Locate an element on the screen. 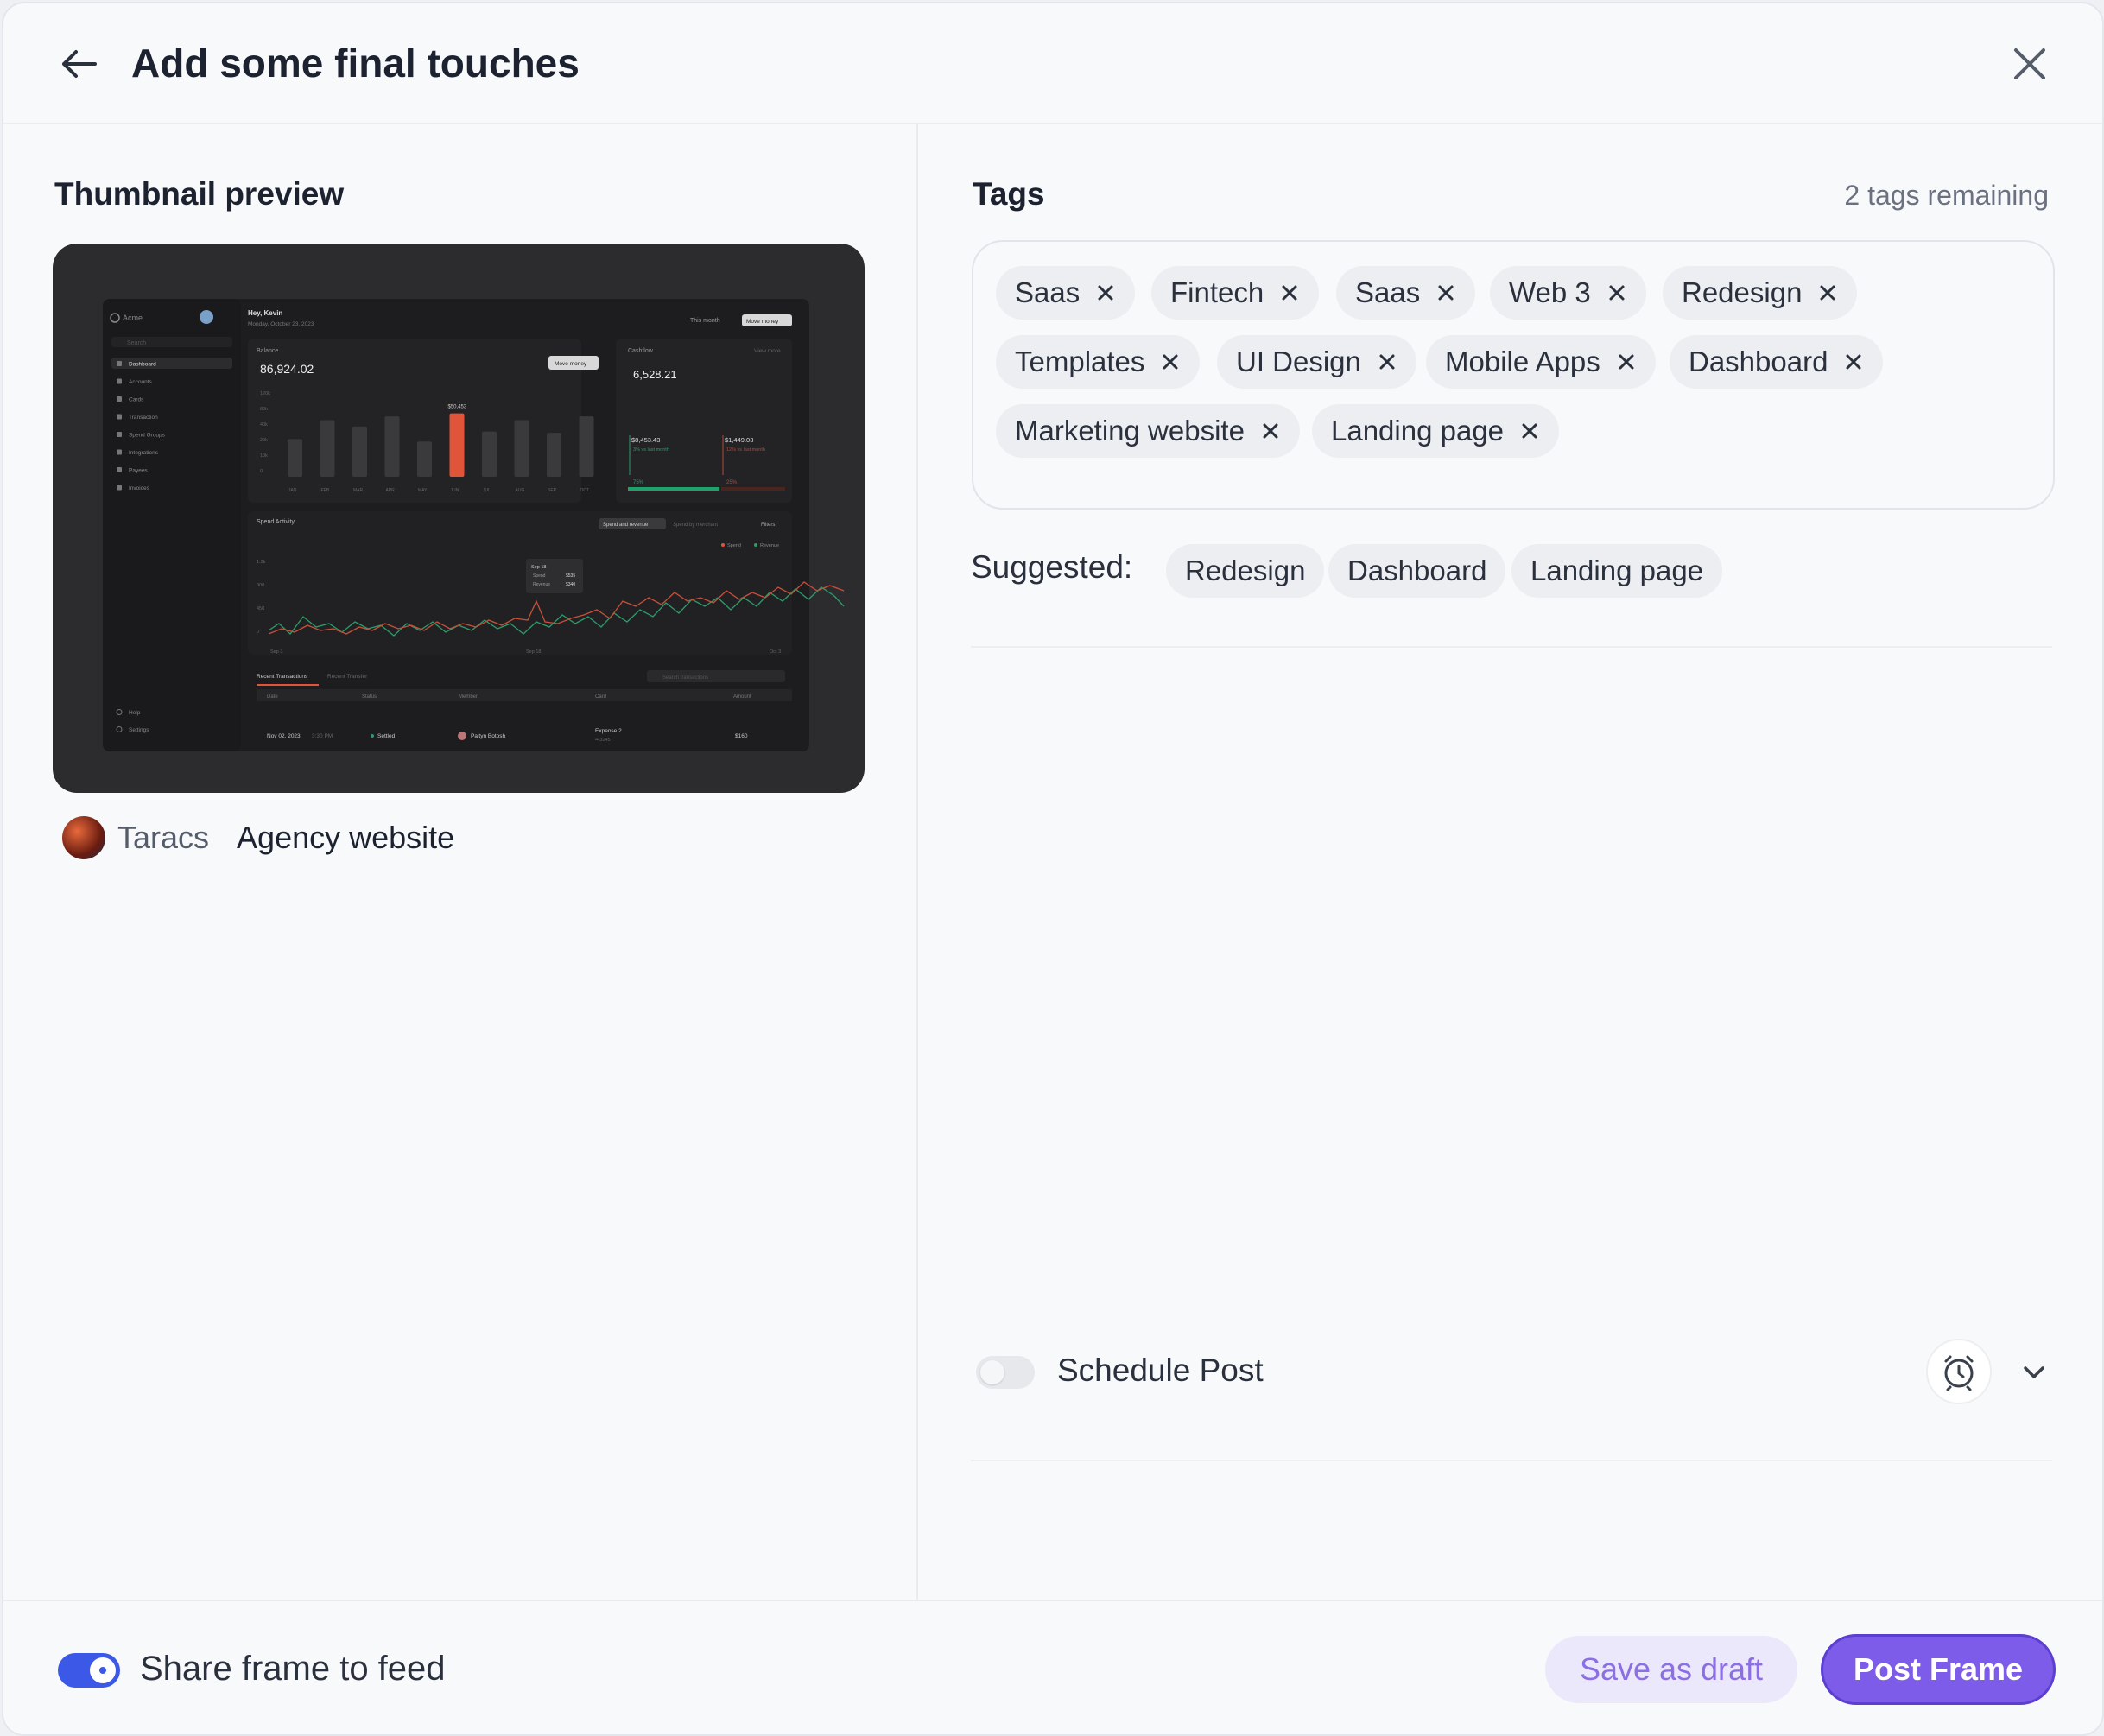 The width and height of the screenshot is (2104, 1736). thumb-nav-item: Payees is located at coordinates (138, 471).